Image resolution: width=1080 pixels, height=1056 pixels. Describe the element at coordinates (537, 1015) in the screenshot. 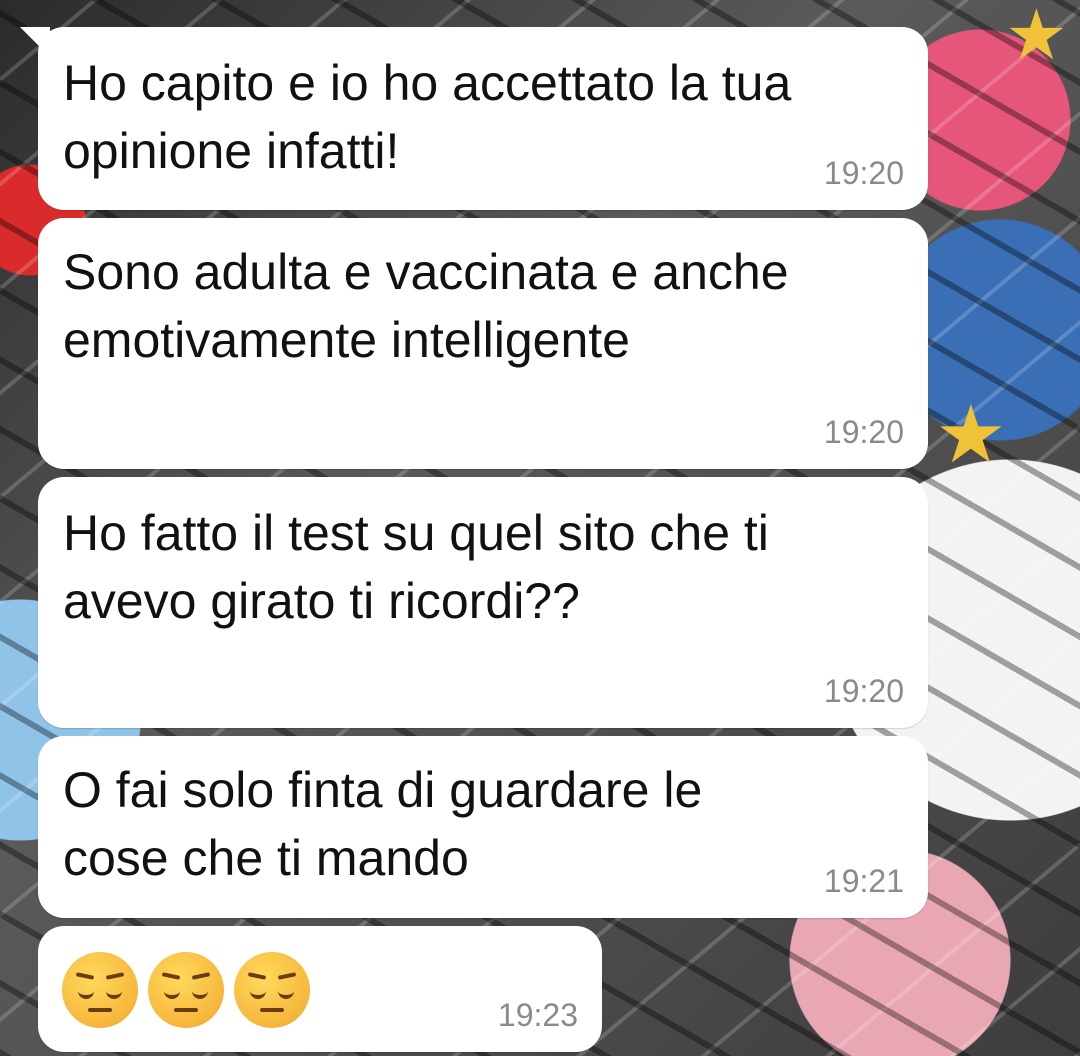

I see `message-time: 19:23` at that location.